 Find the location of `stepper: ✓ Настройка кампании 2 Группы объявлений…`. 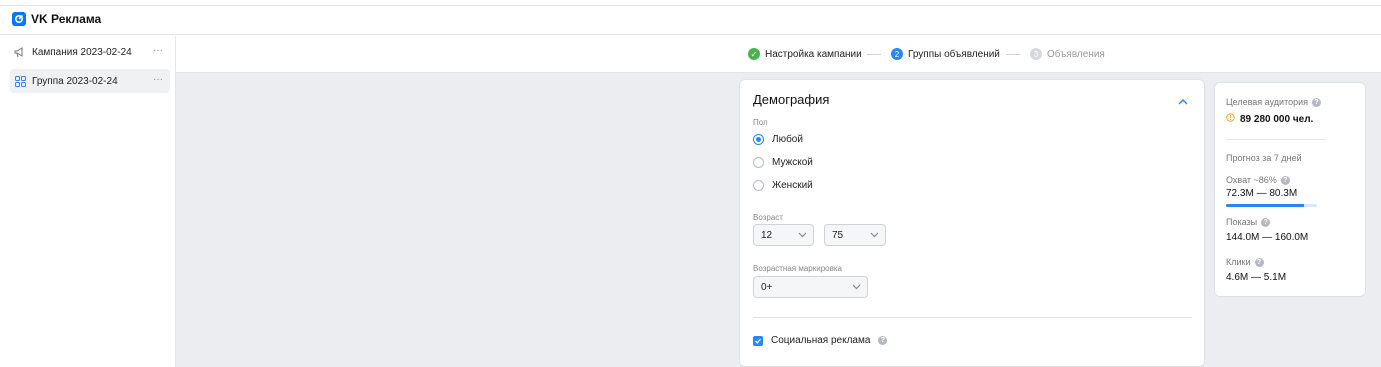

stepper: ✓ Настройка кампании 2 Группы объявлений… is located at coordinates (778, 54).